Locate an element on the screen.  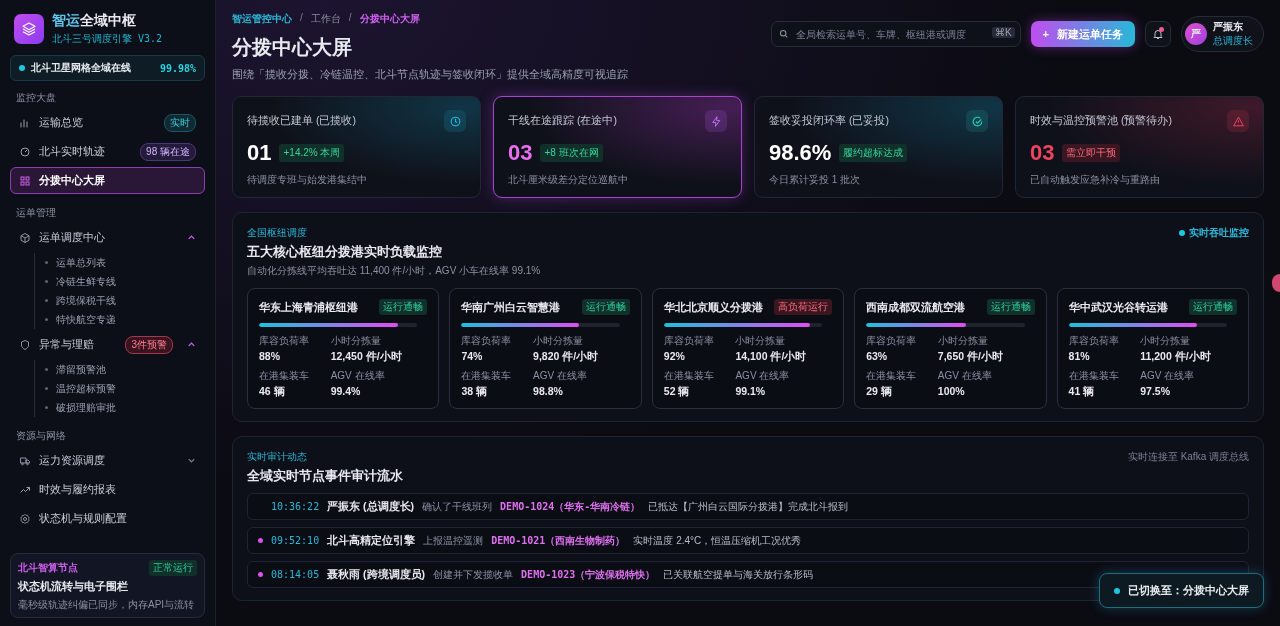
event-time: 08:14:05 is located at coordinates (295, 574).